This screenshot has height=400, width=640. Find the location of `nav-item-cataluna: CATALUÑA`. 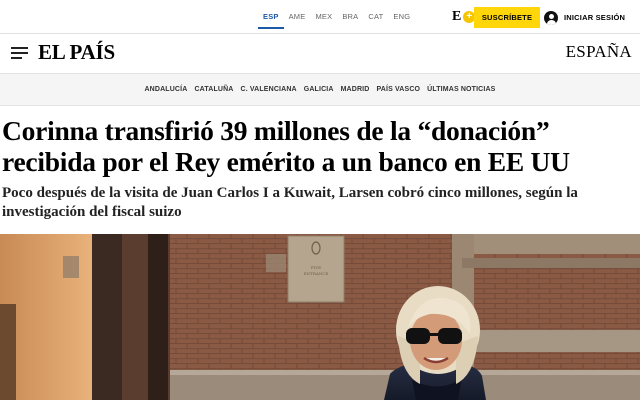

nav-item-cataluna: CATALUÑA is located at coordinates (213, 89).